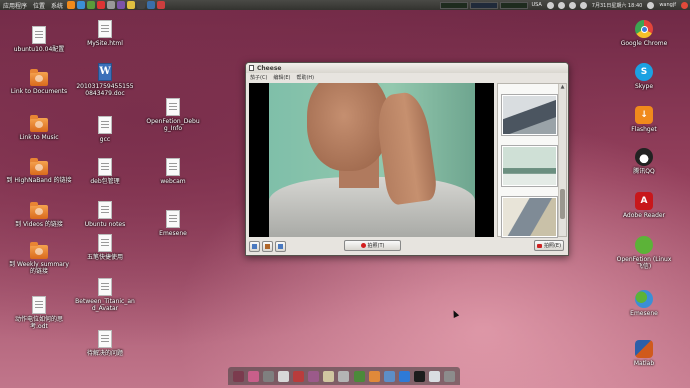 This screenshot has width=690, height=388. What do you see at coordinates (39, 5) in the screenshot?
I see `panel-menu-places: 位置` at bounding box center [39, 5].